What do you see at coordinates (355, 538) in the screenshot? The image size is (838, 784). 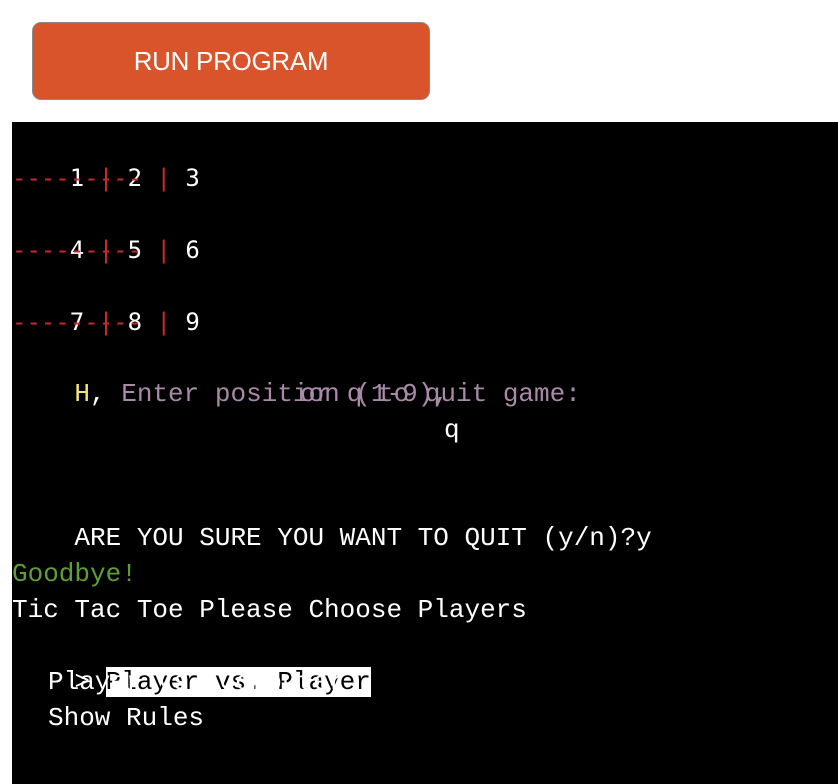 I see `quit-question: ARE YOU SURE YOU WANT TO QUIT (y/n)?` at bounding box center [355, 538].